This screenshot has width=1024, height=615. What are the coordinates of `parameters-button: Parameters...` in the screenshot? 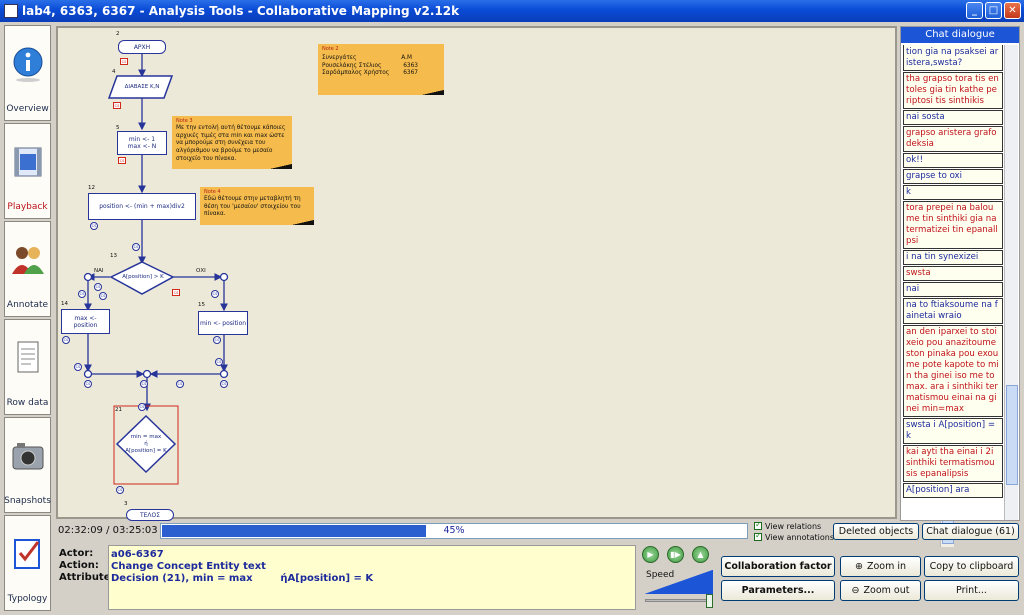 It's located at (778, 590).